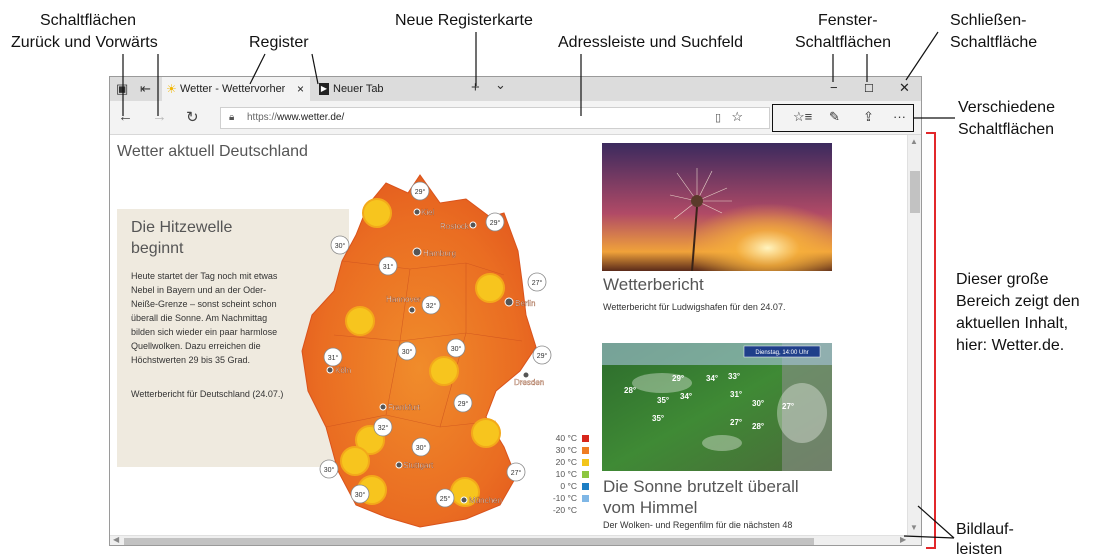  I want to click on annotation-back-forward-2: Zurück und Vorwärts, so click(84, 42).